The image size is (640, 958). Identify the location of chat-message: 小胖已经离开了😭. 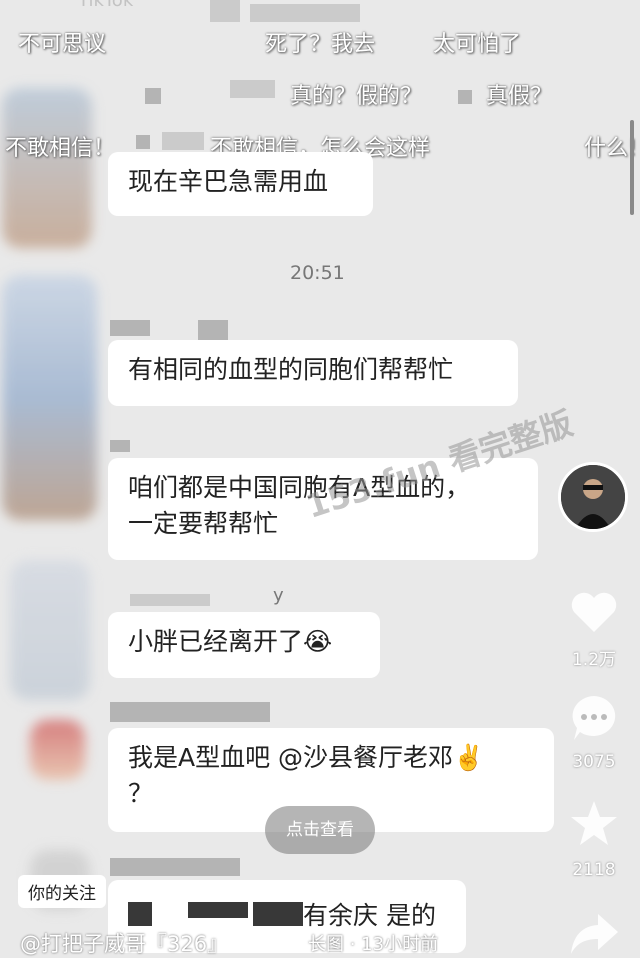
(244, 645).